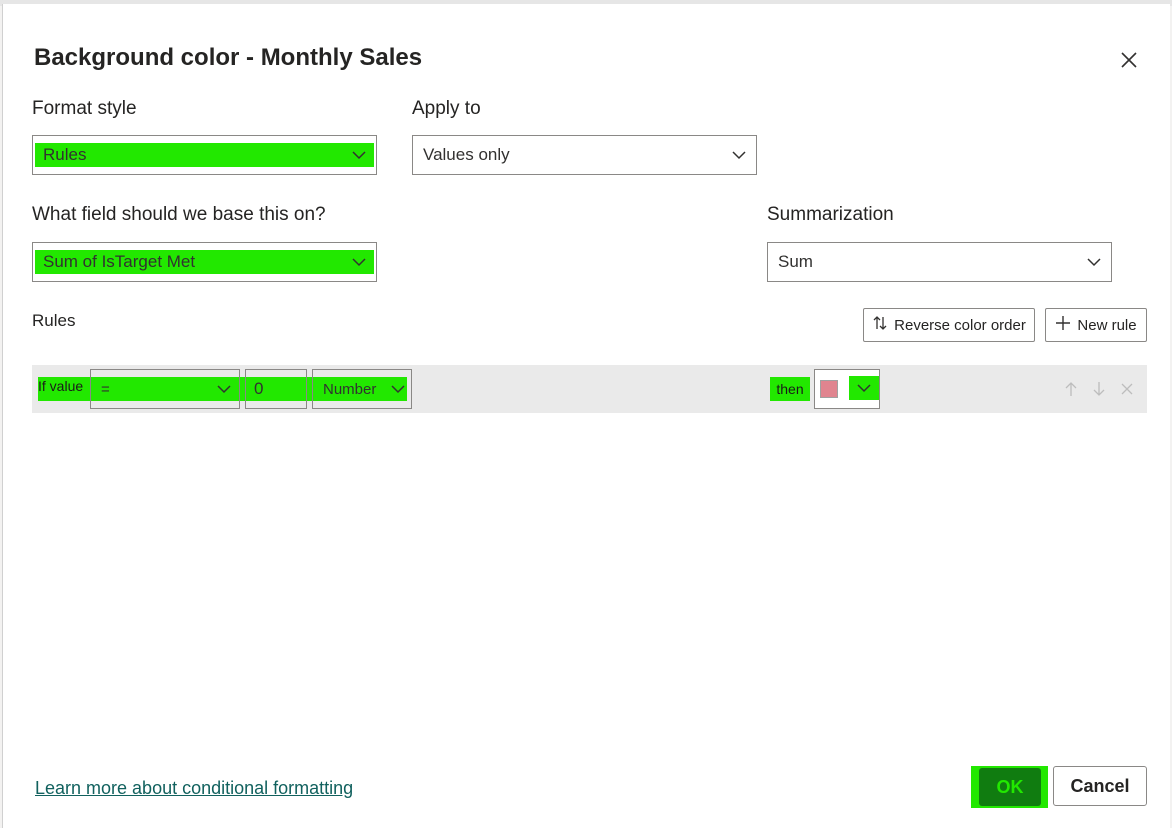  I want to click on close-button, so click(1129, 62).